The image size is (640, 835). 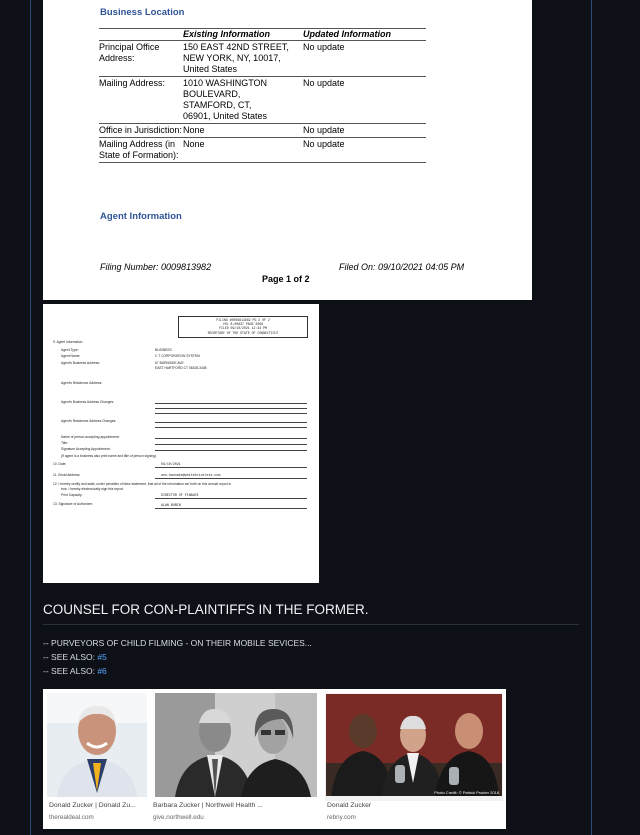 I want to click on business-address-changes-label: Agent's Business Address Changes:, so click(x=88, y=402).